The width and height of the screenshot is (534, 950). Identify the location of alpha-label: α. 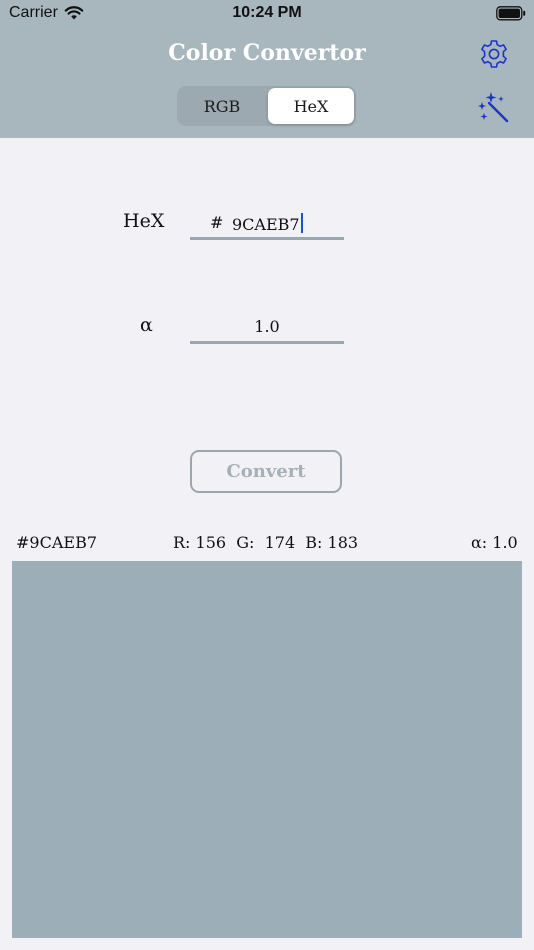
(146, 325).